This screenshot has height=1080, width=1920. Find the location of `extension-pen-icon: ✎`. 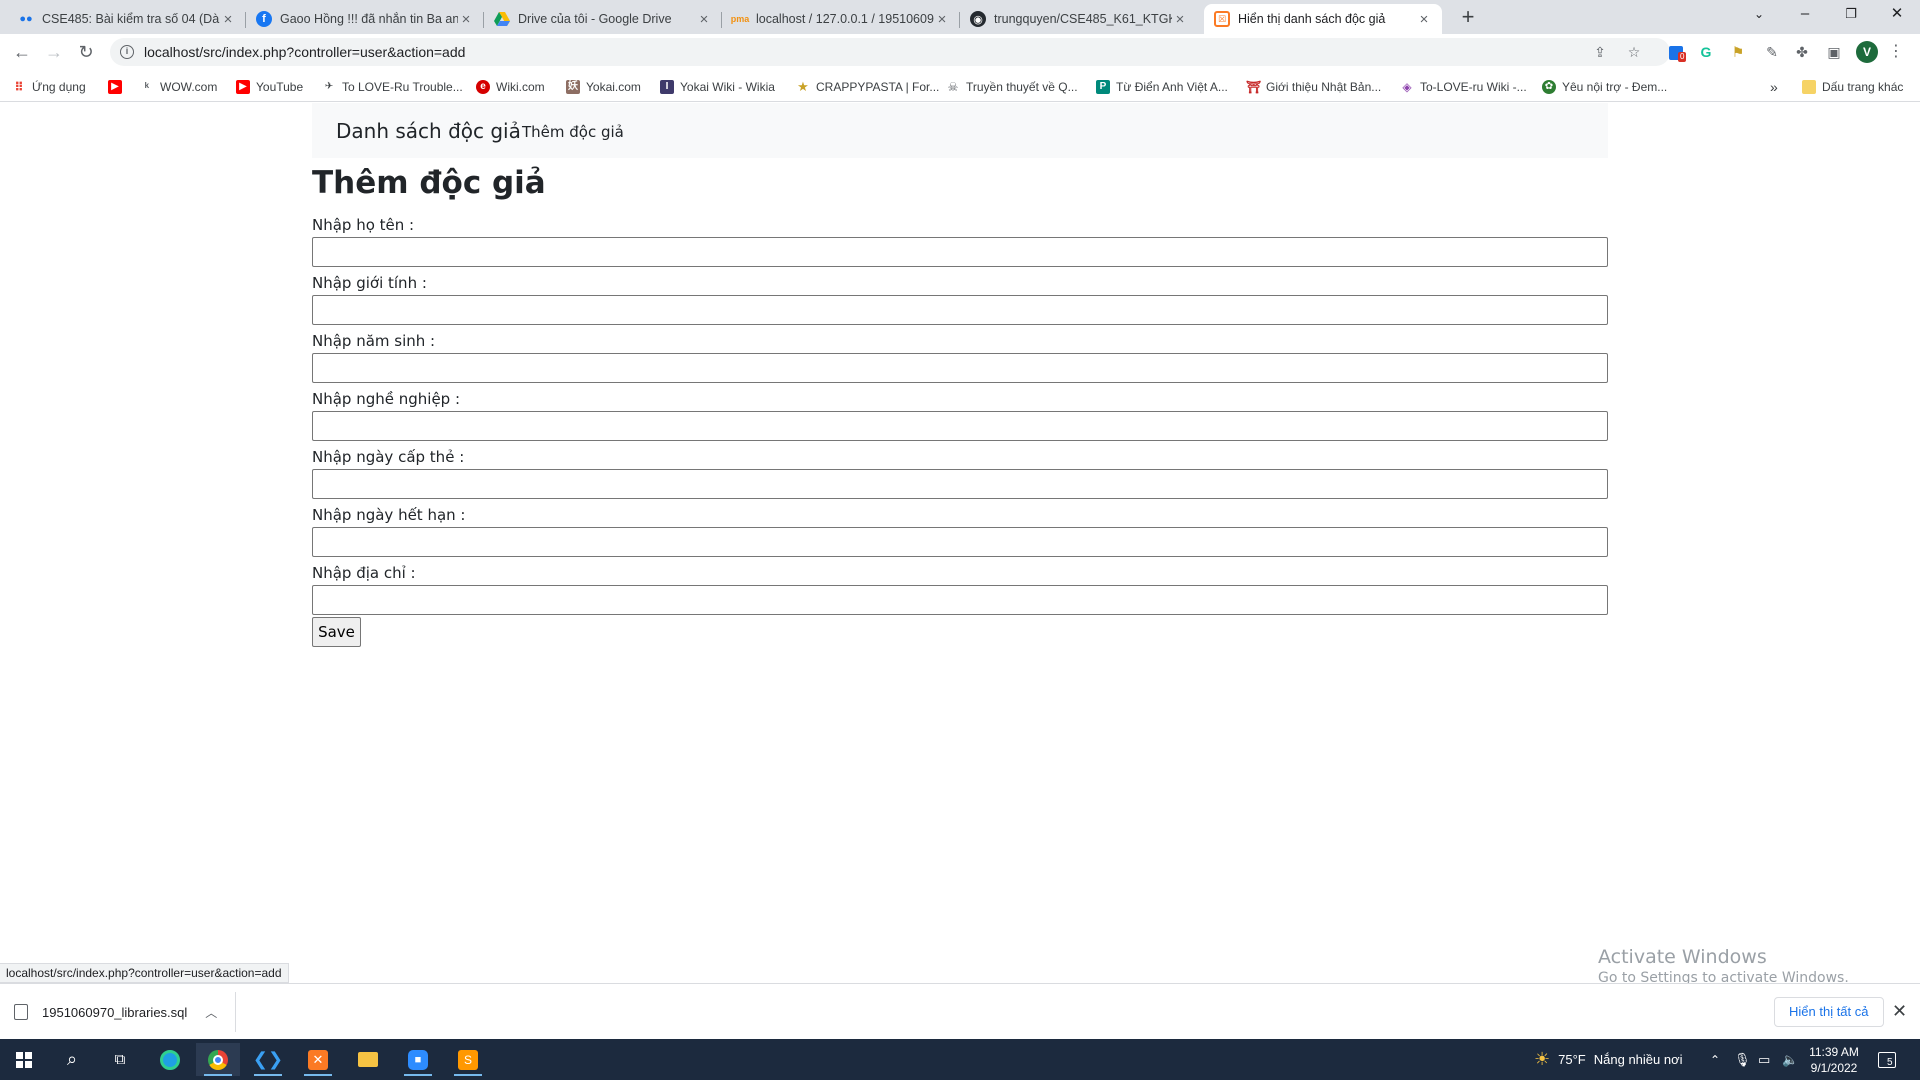

extension-pen-icon: ✎ is located at coordinates (1772, 52).